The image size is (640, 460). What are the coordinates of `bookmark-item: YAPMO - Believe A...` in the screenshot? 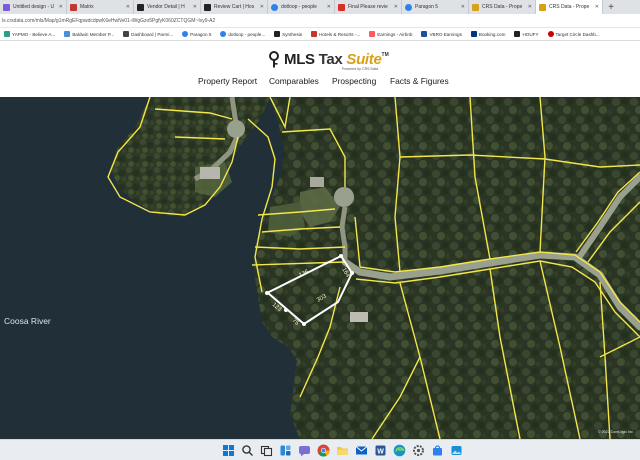 It's located at (29, 34).